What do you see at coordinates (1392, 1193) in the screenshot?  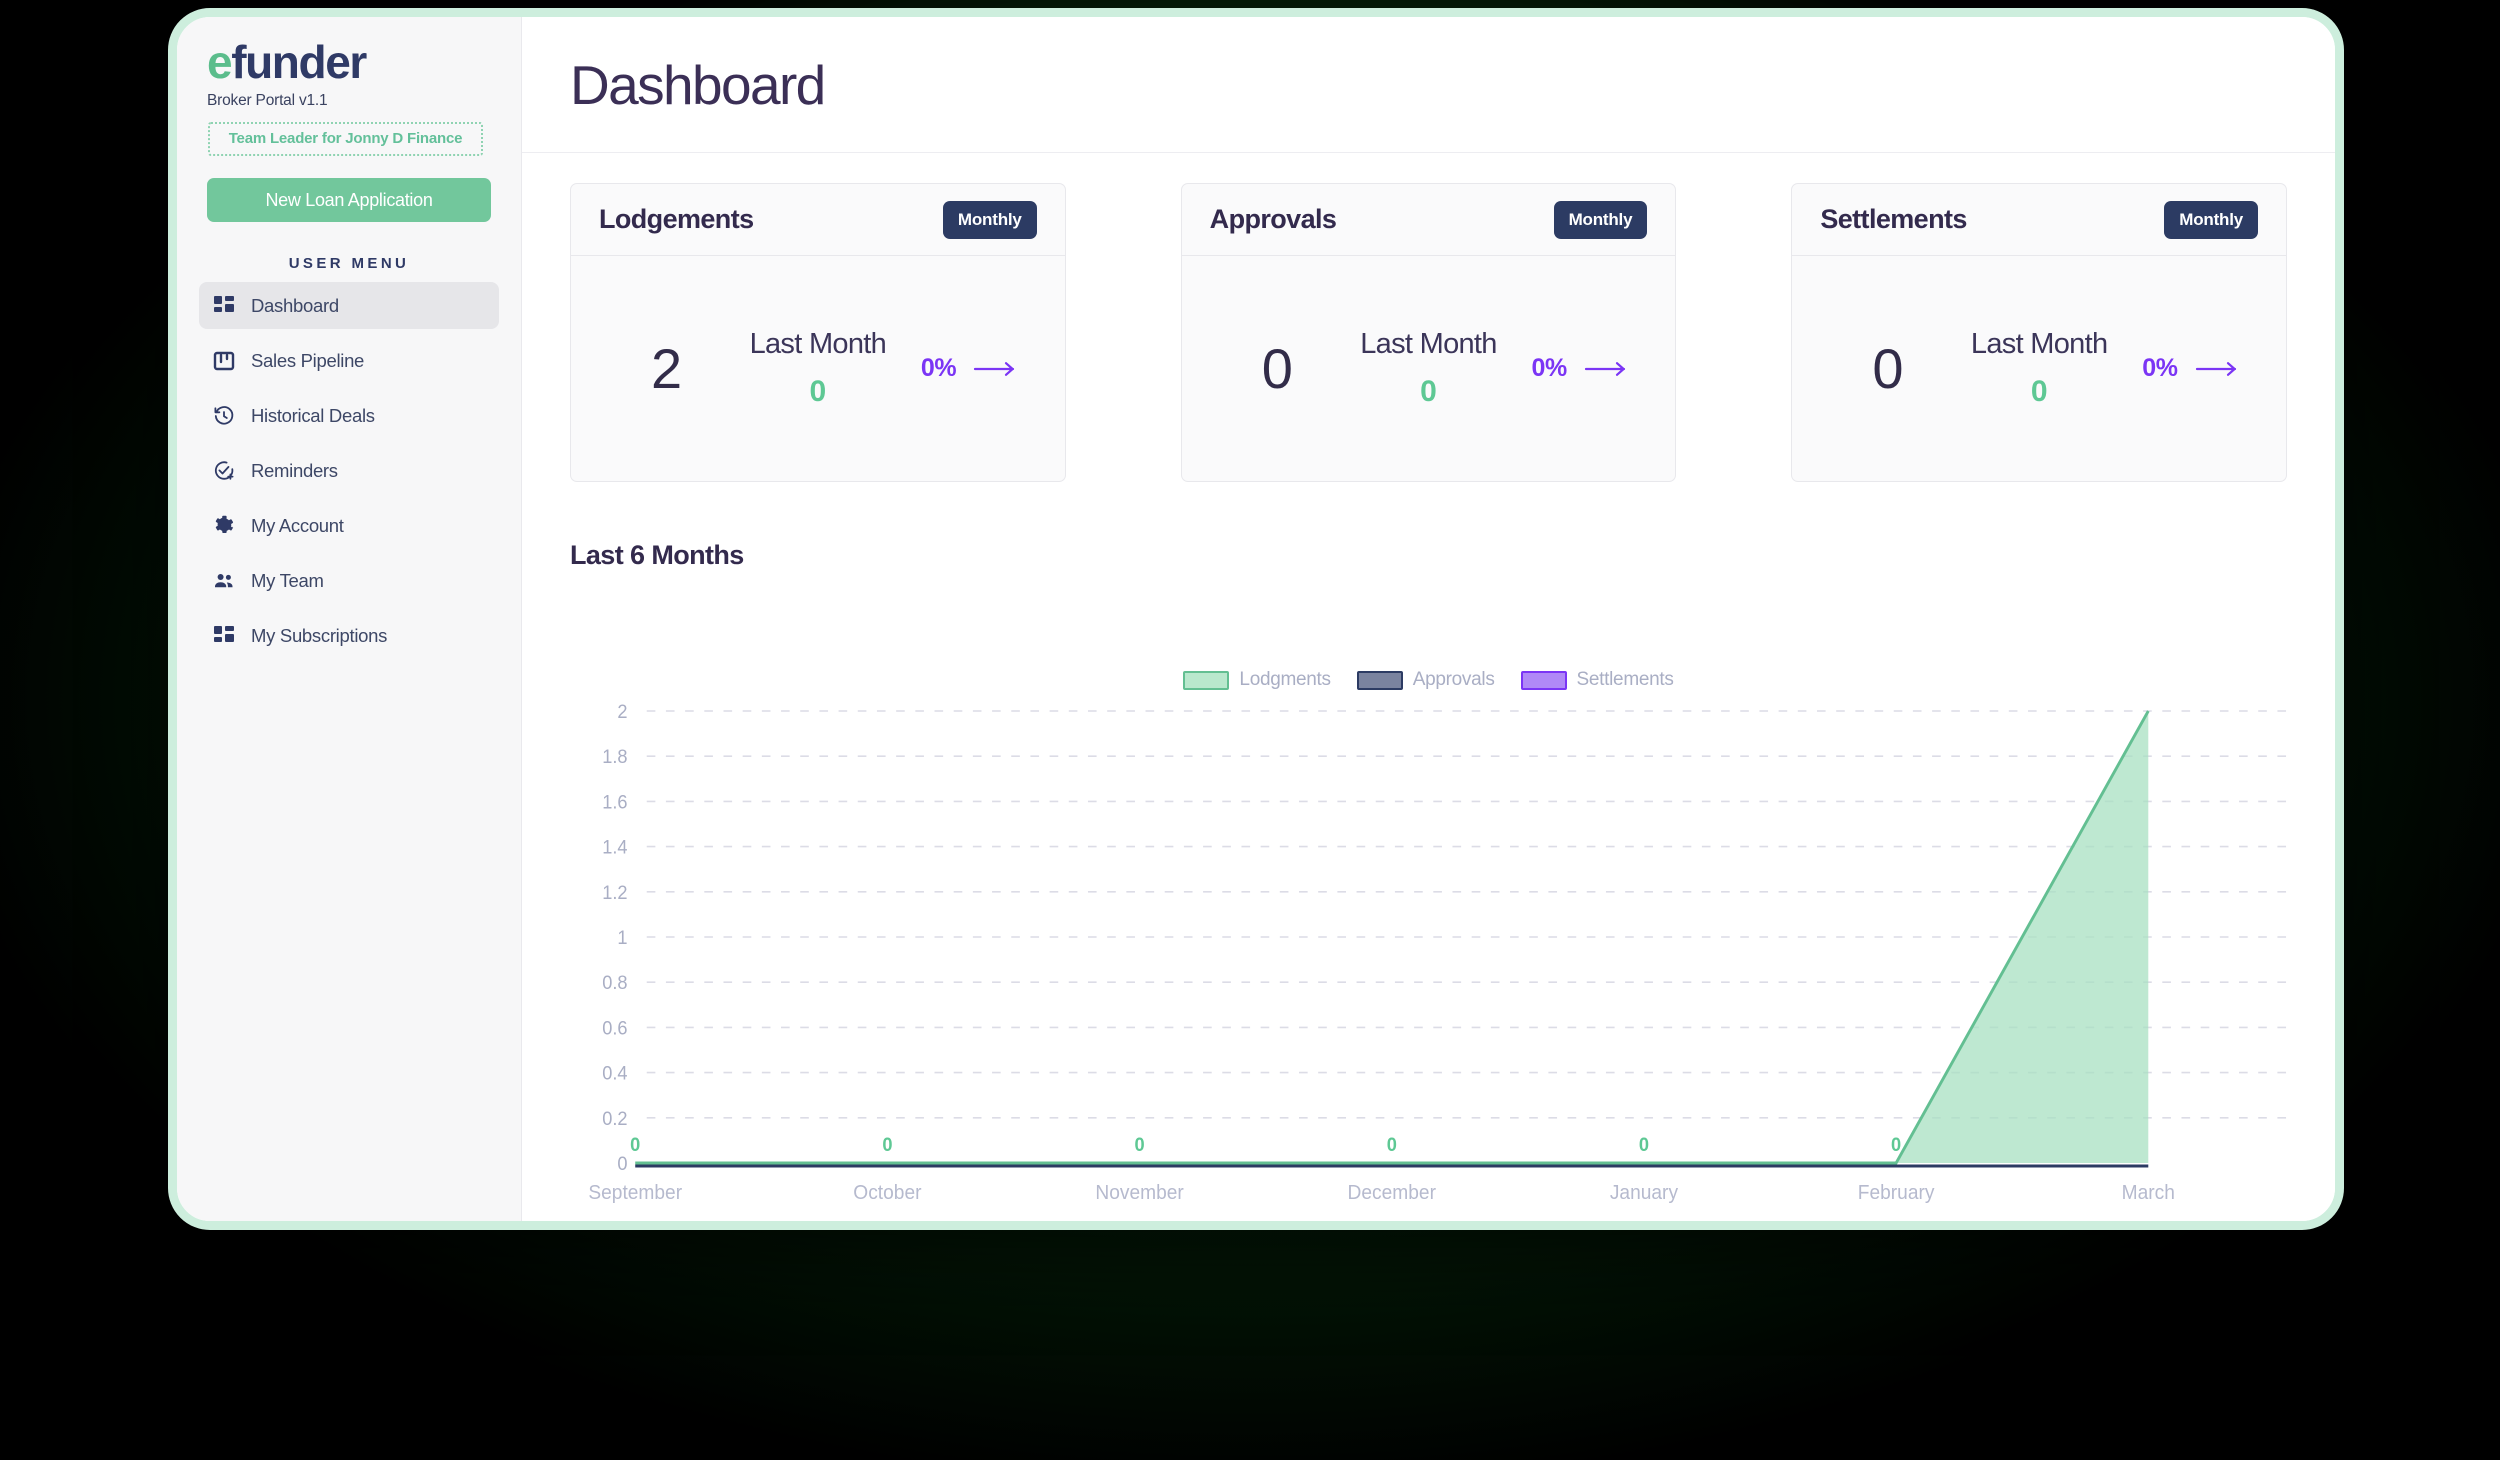 I see `x-axis-tick-label: December` at bounding box center [1392, 1193].